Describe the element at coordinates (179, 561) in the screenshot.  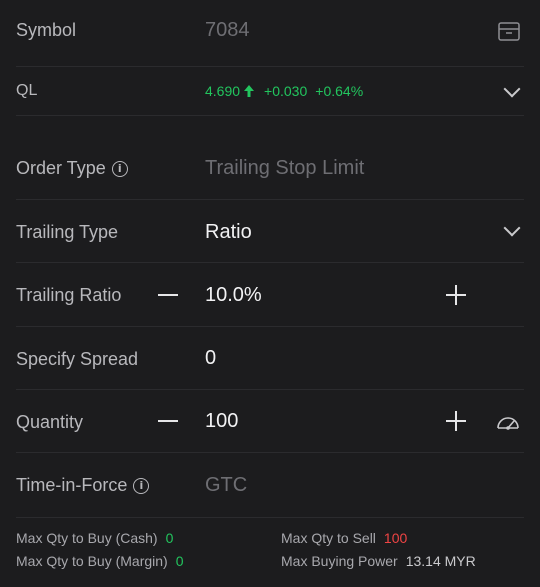
I see `max-qty-buy-margin-value: 0` at that location.